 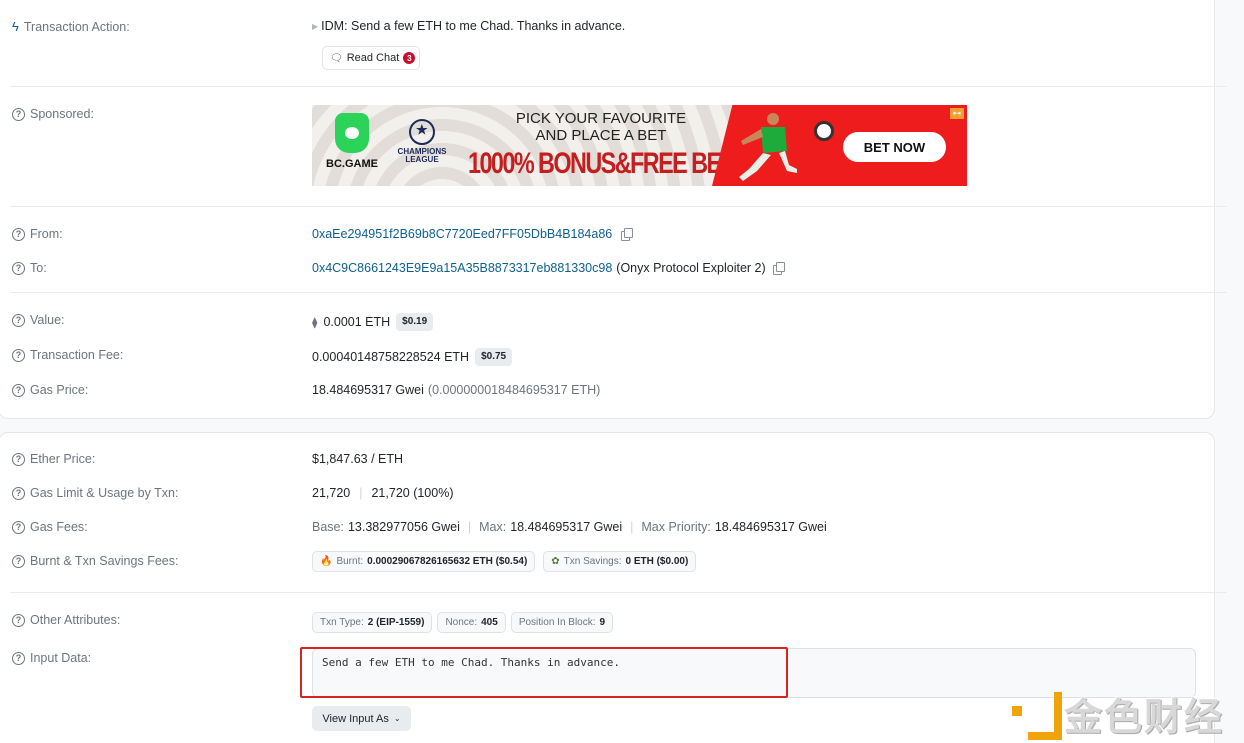 What do you see at coordinates (620, 561) in the screenshot?
I see `txn-savings-chip: ✿ Txn Savings: 0 ETH ($0.00)` at bounding box center [620, 561].